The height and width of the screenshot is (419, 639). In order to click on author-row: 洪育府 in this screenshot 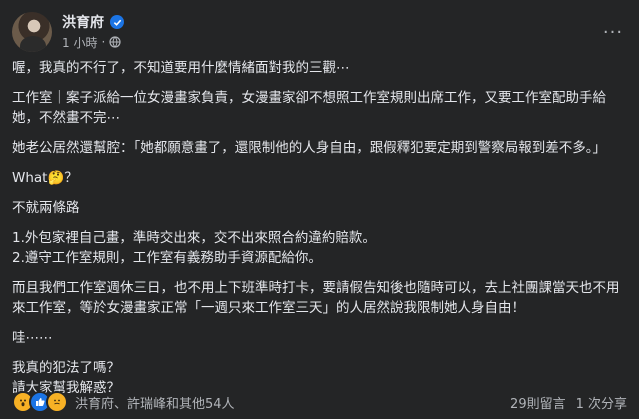, I will do `click(93, 22)`.